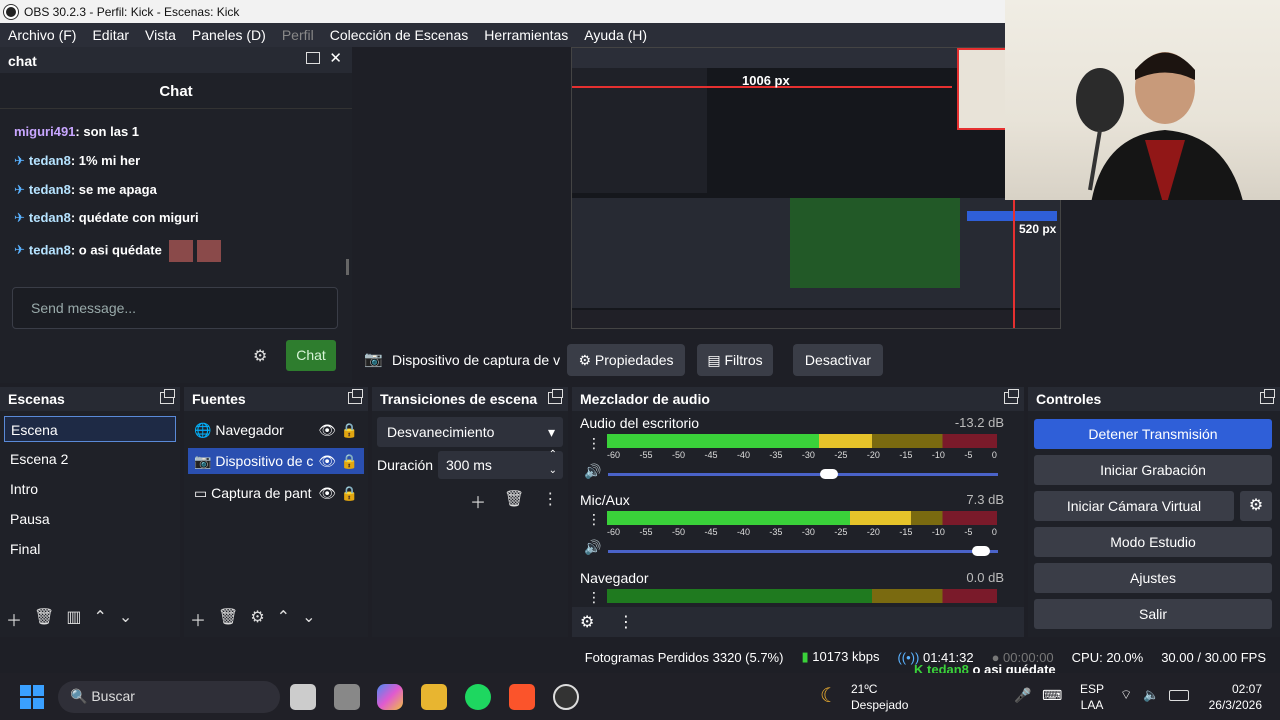  What do you see at coordinates (1231, 697) in the screenshot?
I see `clock: 02:07 26/3/2026` at bounding box center [1231, 697].